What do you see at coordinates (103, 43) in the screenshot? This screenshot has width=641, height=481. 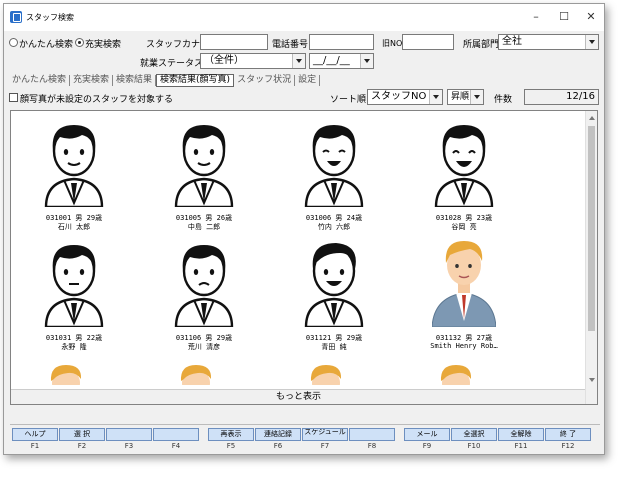 I see `full-mode-label: 充実検索` at bounding box center [103, 43].